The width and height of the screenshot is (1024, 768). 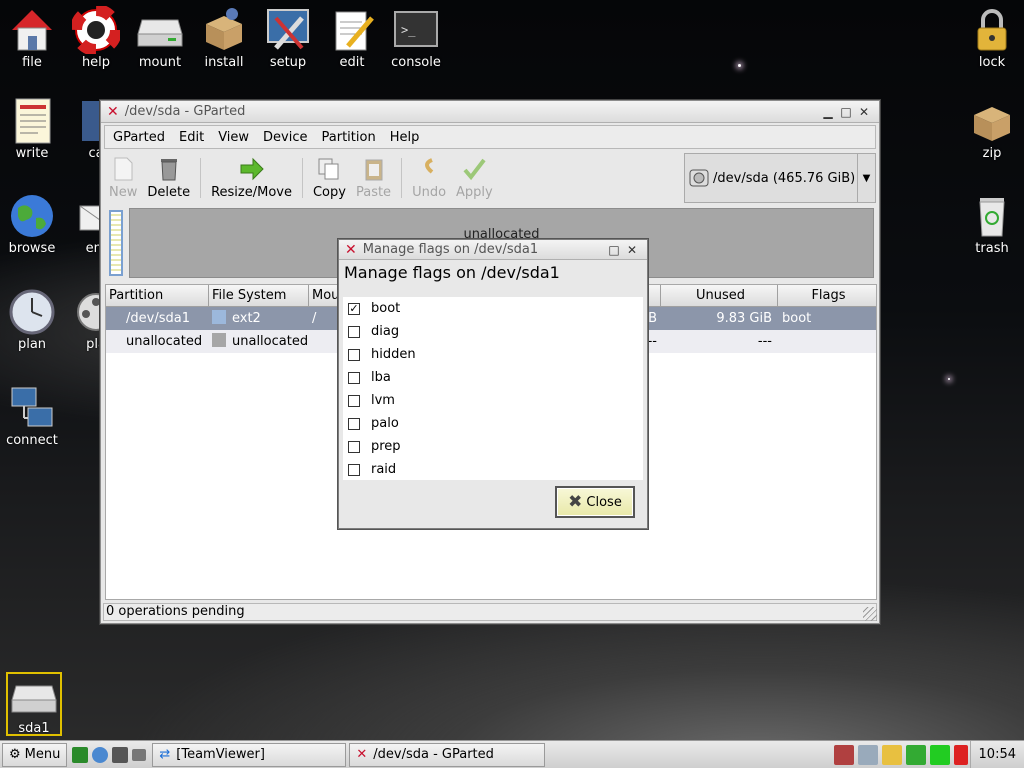 I want to click on flag-boot: ✓ boot, so click(x=493, y=308).